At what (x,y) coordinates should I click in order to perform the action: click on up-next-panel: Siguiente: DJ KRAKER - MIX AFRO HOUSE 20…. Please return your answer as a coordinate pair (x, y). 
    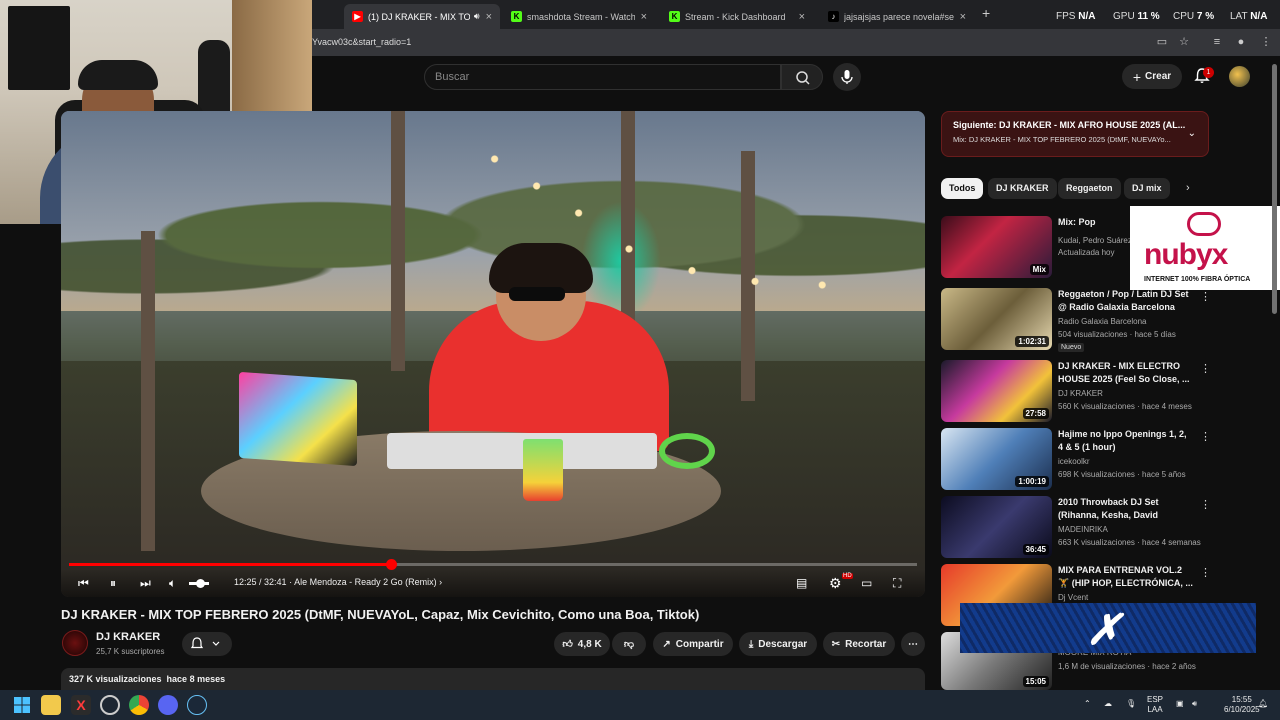
    Looking at the image, I should click on (1075, 134).